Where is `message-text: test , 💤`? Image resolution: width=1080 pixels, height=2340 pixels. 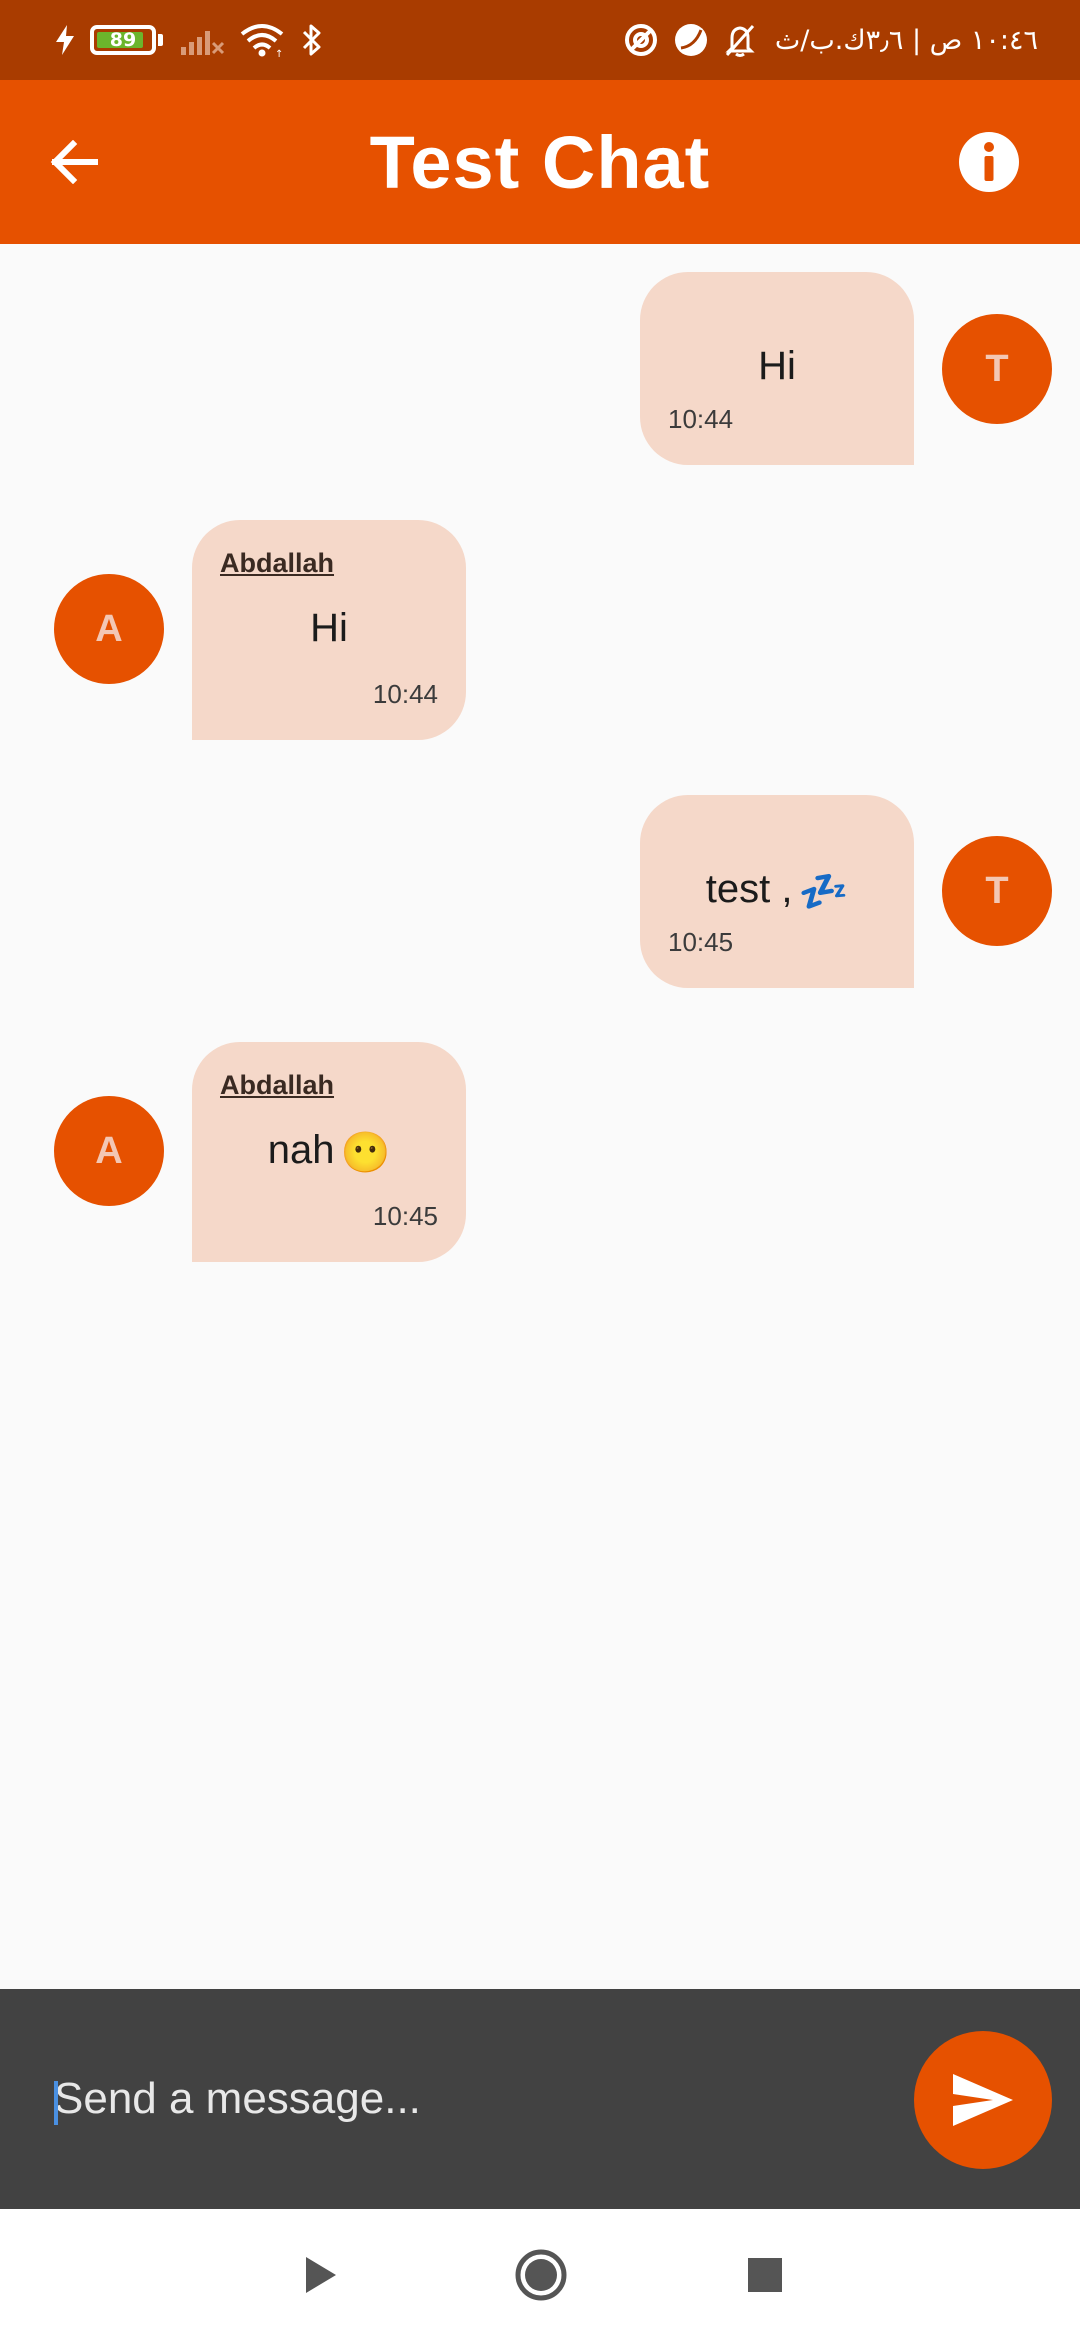 message-text: test , 💤 is located at coordinates (777, 890).